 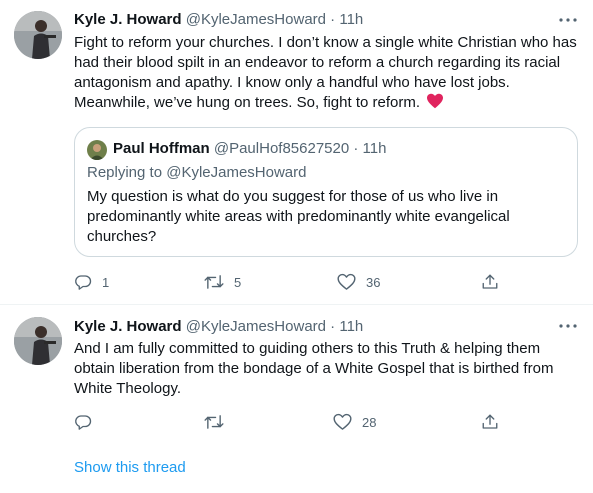 I want to click on like-button: 36, so click(x=358, y=282).